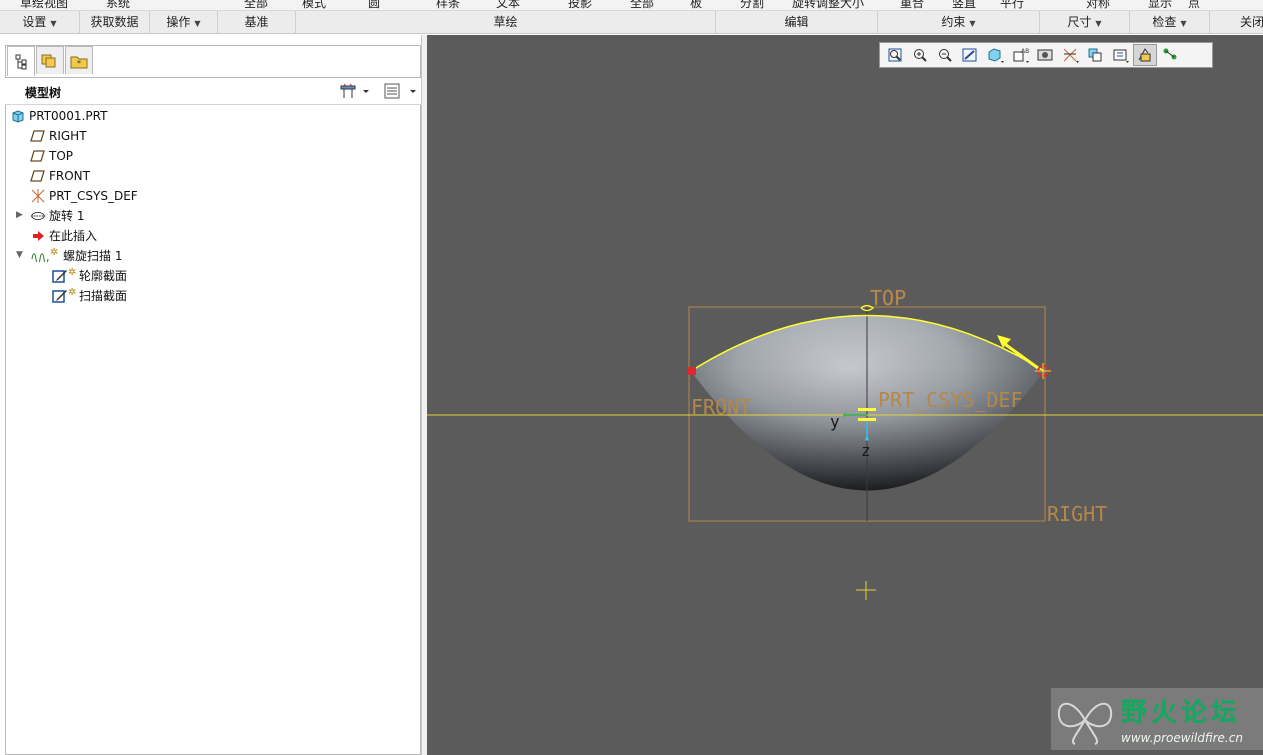 The height and width of the screenshot is (755, 1263). I want to click on model-tree-header: 模型树, so click(213, 91).